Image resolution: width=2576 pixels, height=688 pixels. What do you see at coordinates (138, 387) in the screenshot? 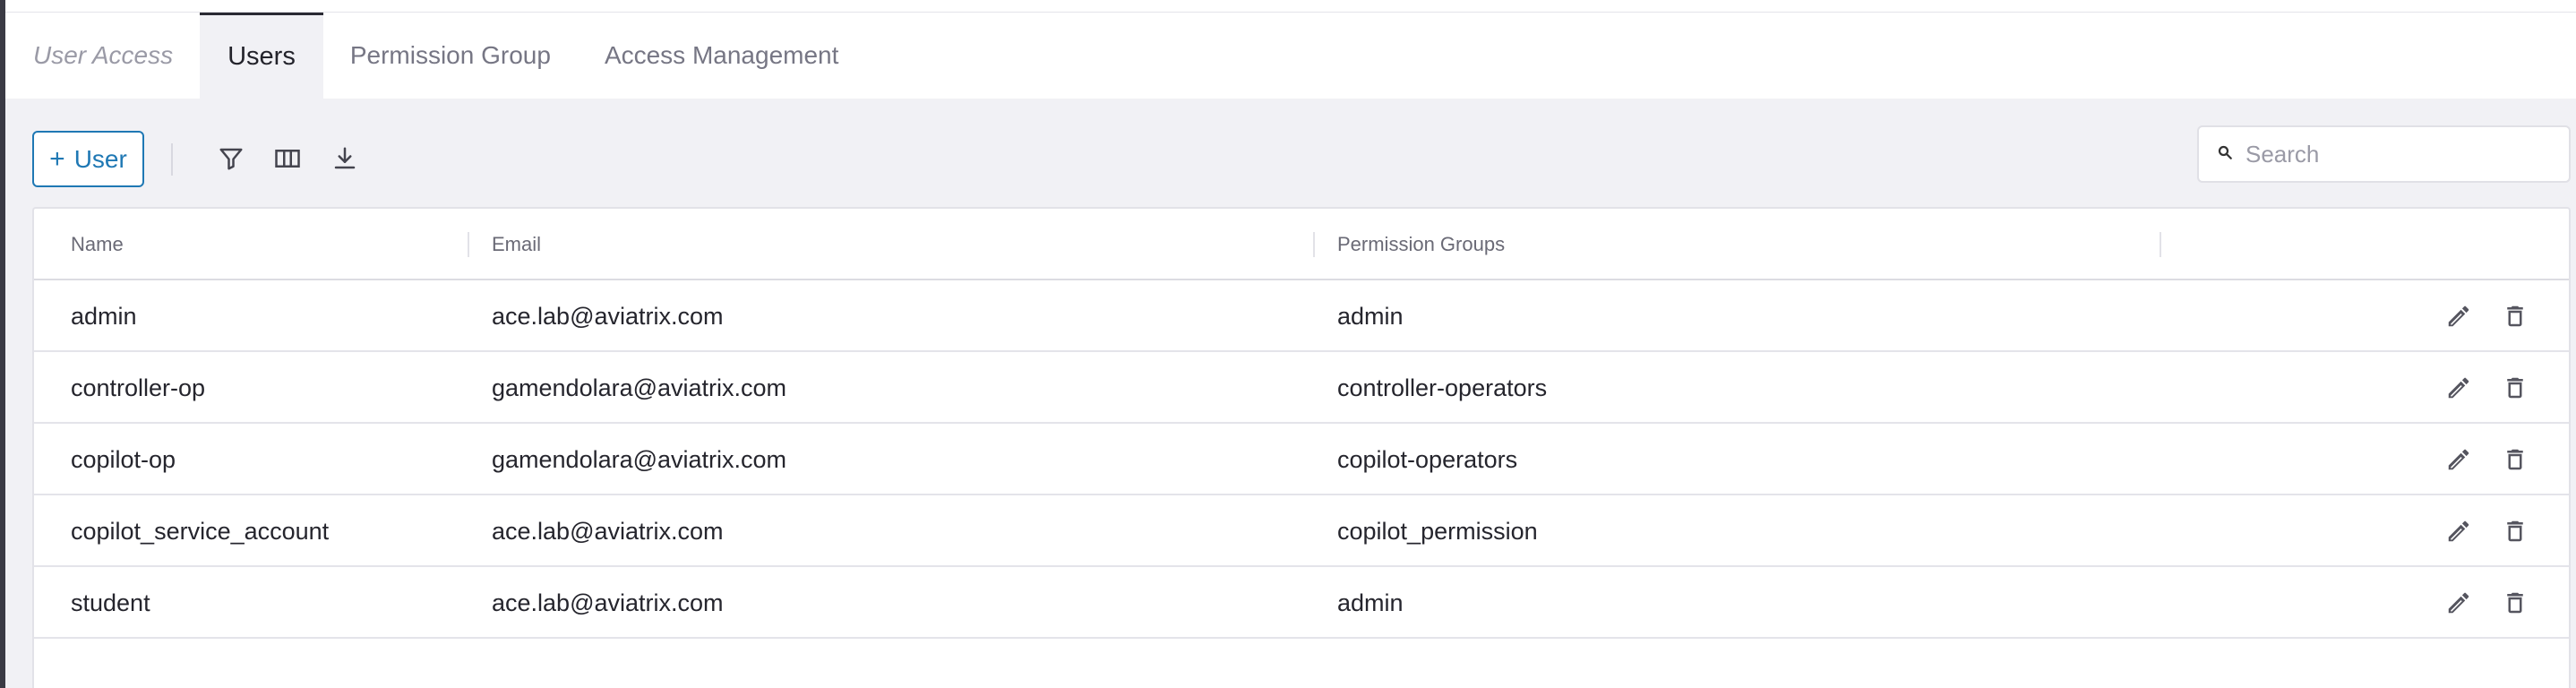
I see `cell-name: controller-op` at bounding box center [138, 387].